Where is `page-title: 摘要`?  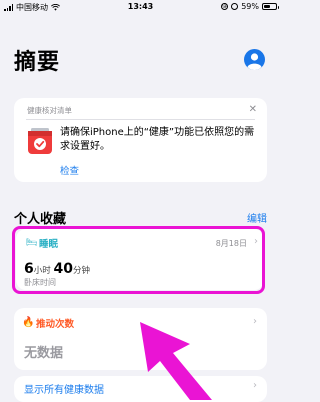 page-title: 摘要 is located at coordinates (37, 62).